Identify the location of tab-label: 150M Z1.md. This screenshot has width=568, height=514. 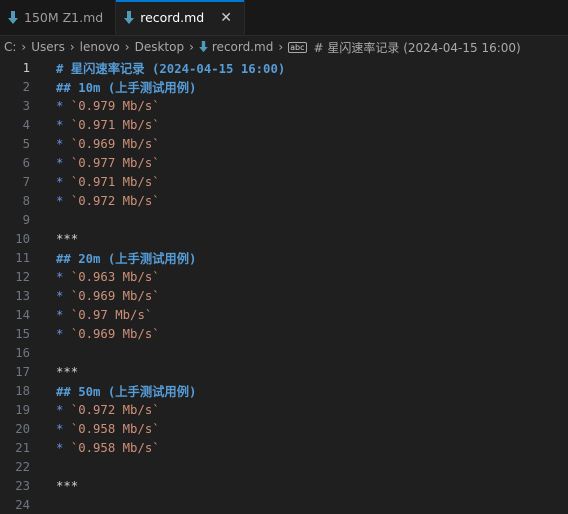
(64, 17).